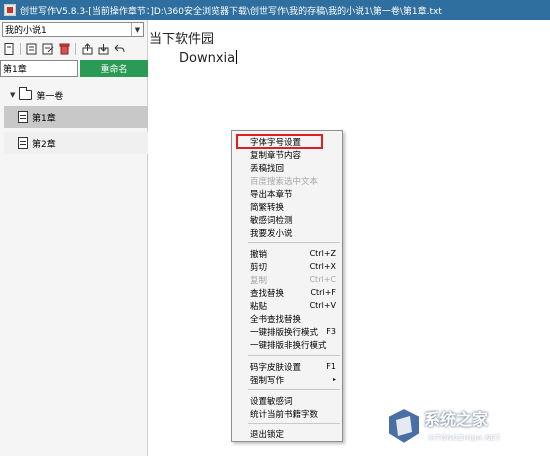 This screenshot has width=550, height=456. What do you see at coordinates (267, 207) in the screenshot?
I see `menu-item-label: 简繁转换` at bounding box center [267, 207].